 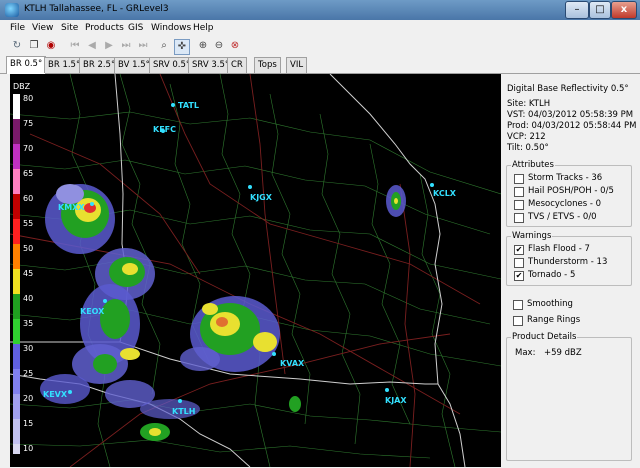 What do you see at coordinates (235, 46) in the screenshot?
I see `zoom-reset-icon: ⊗` at bounding box center [235, 46].